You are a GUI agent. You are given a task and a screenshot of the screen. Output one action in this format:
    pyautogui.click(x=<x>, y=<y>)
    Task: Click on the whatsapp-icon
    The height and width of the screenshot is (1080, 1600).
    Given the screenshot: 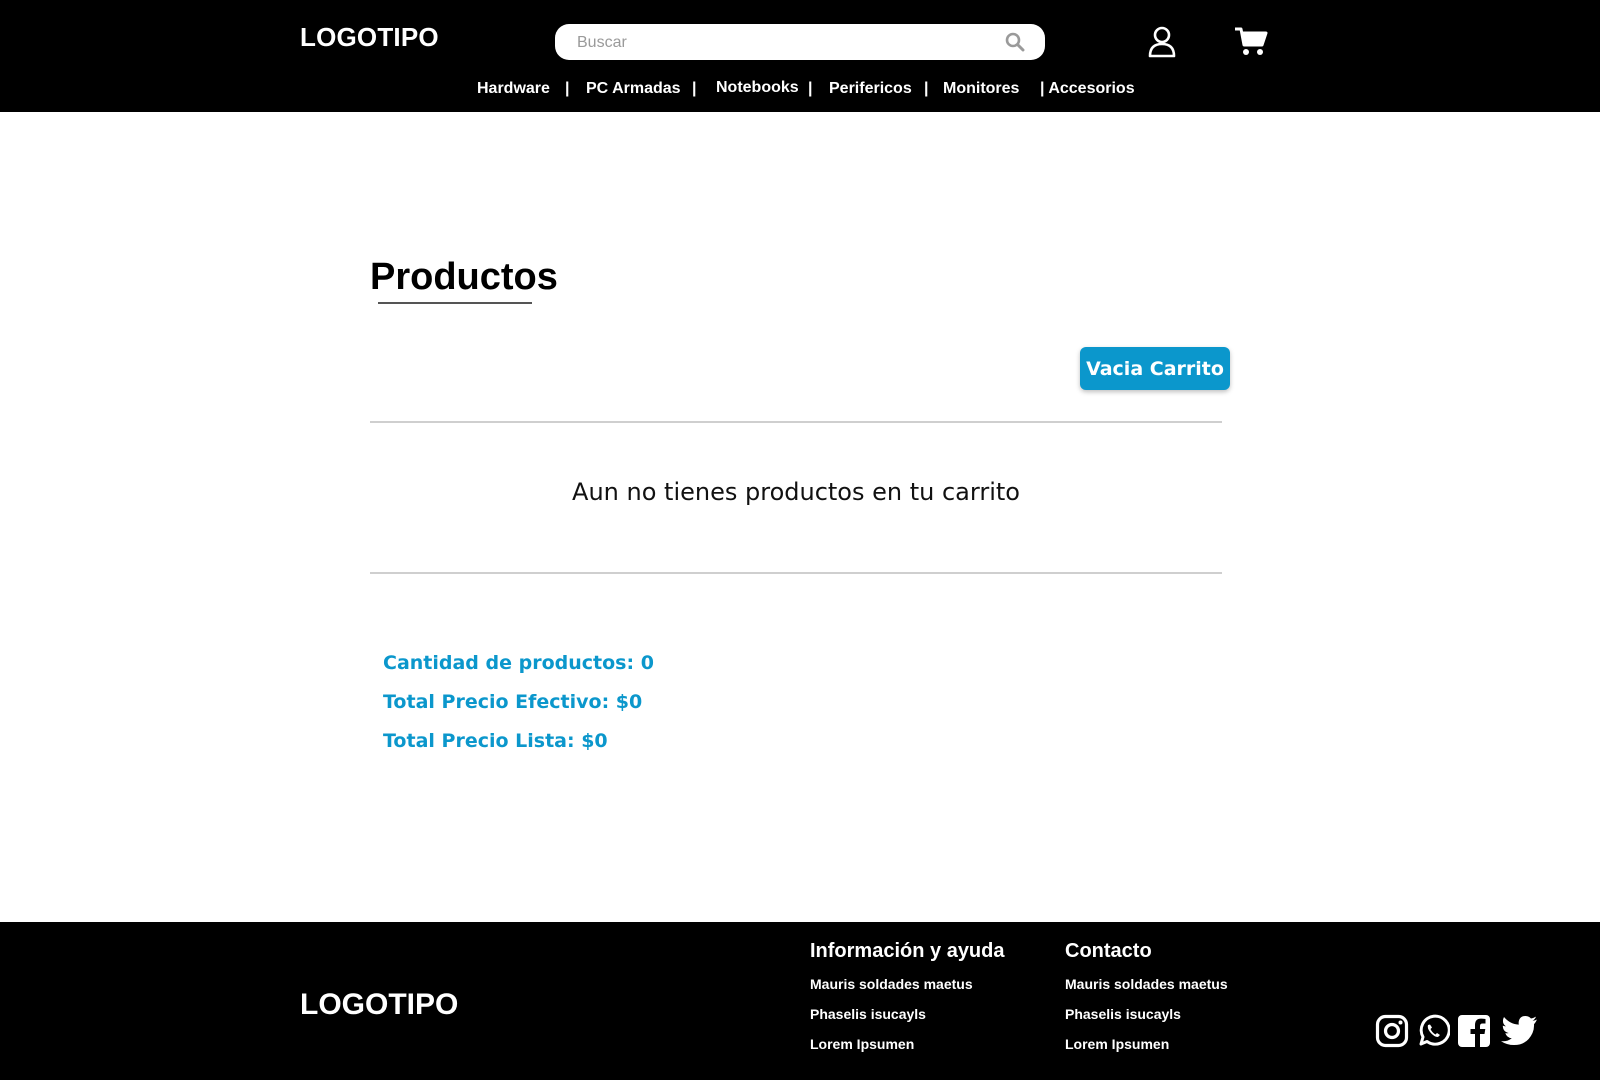 What is the action you would take?
    pyautogui.click(x=1433, y=1031)
    